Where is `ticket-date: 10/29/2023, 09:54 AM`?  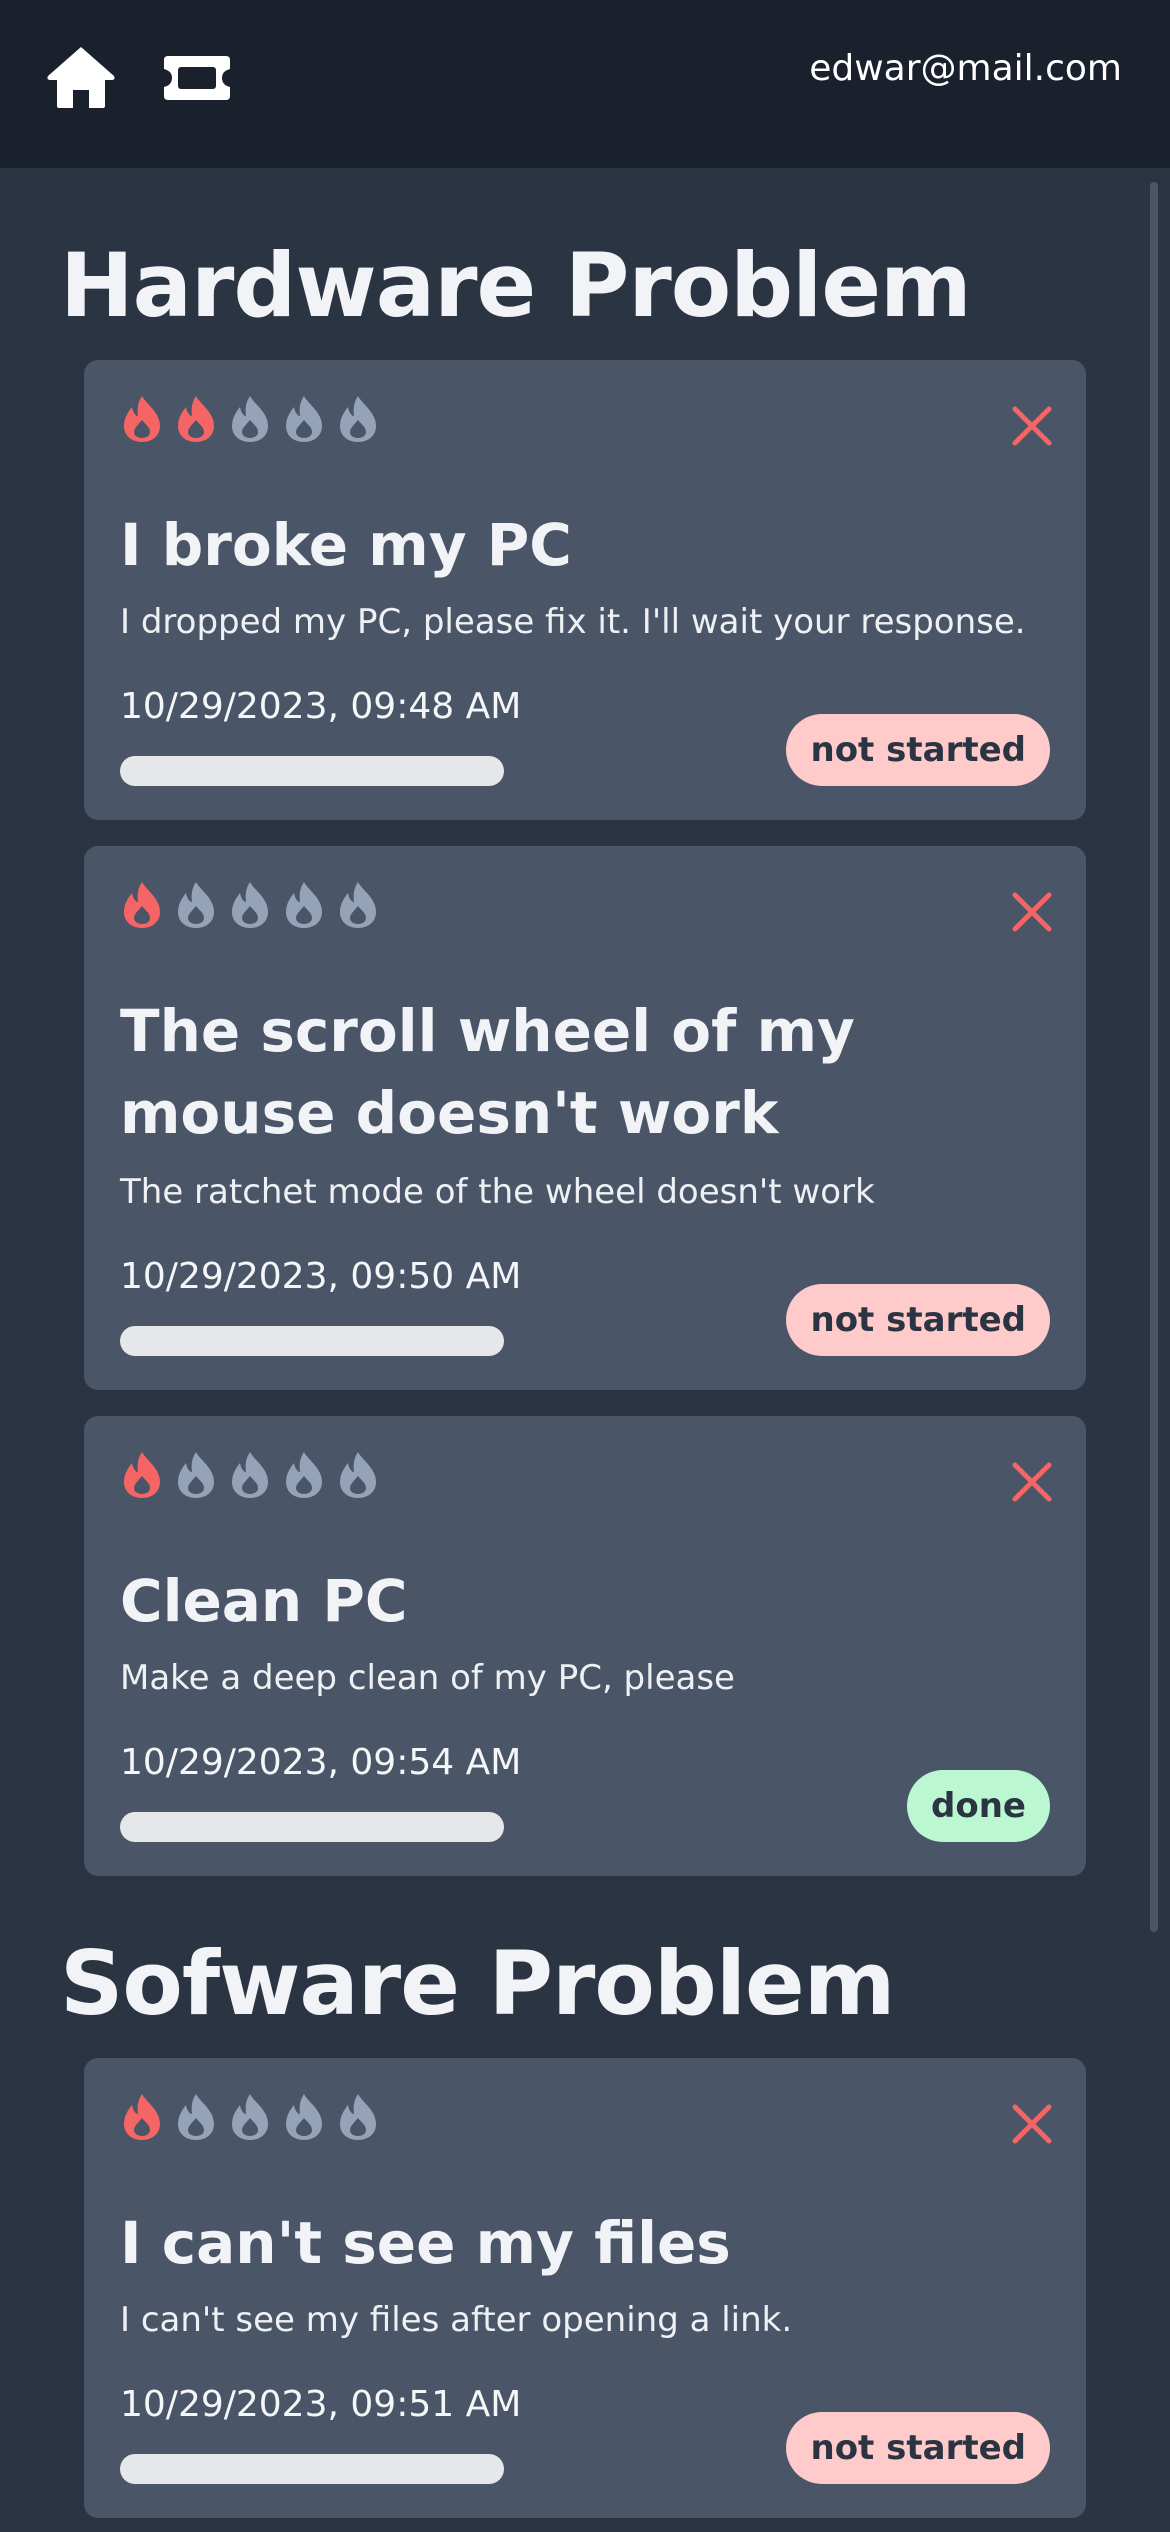
ticket-date: 10/29/2023, 09:54 AM is located at coordinates (321, 1762).